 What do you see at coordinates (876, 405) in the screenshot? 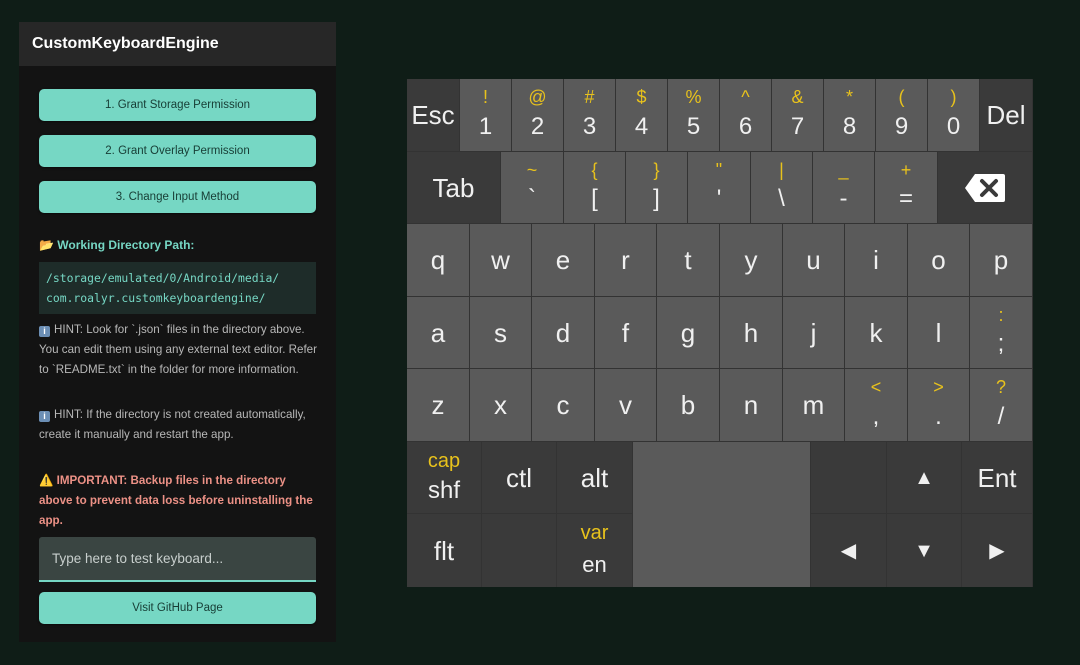
I see `key-comma: <,` at bounding box center [876, 405].